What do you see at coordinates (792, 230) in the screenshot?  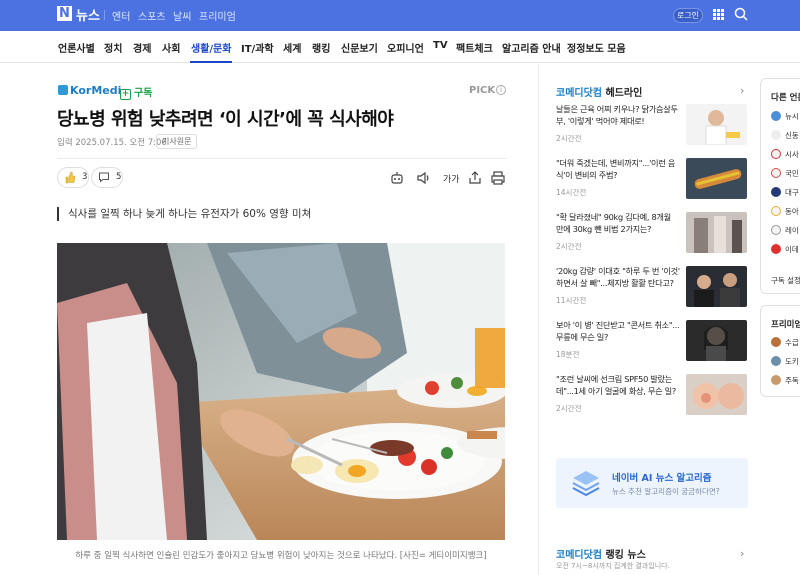 I see `press-item-label: 레이` at bounding box center [792, 230].